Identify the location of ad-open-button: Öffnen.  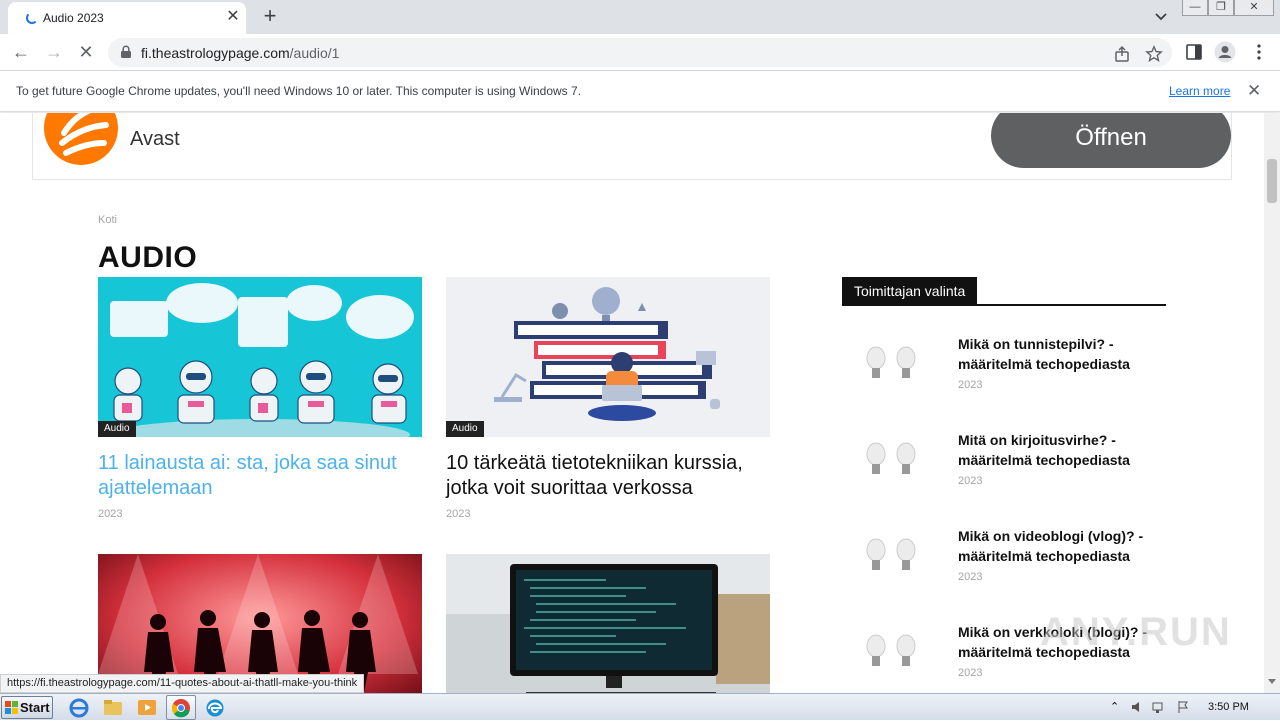
(1111, 140).